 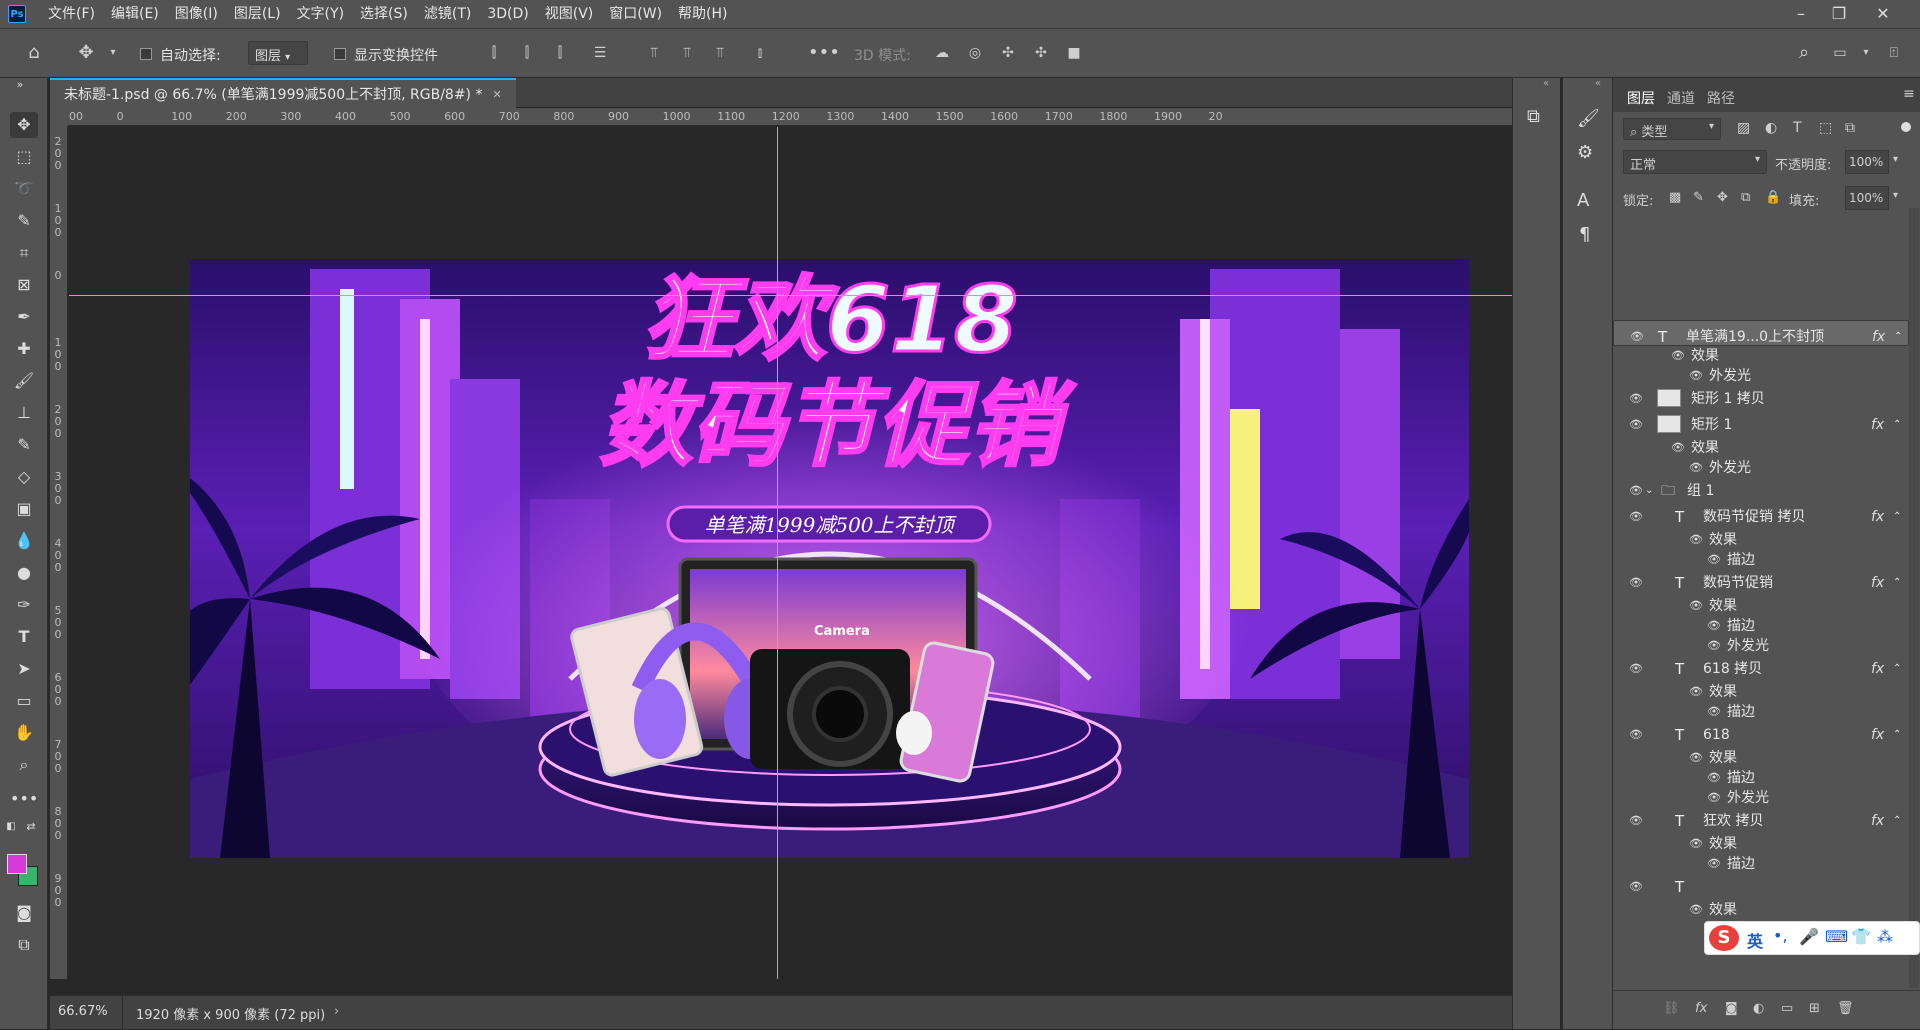 I want to click on adjustments-icon: ⚙, so click(x=1585, y=152).